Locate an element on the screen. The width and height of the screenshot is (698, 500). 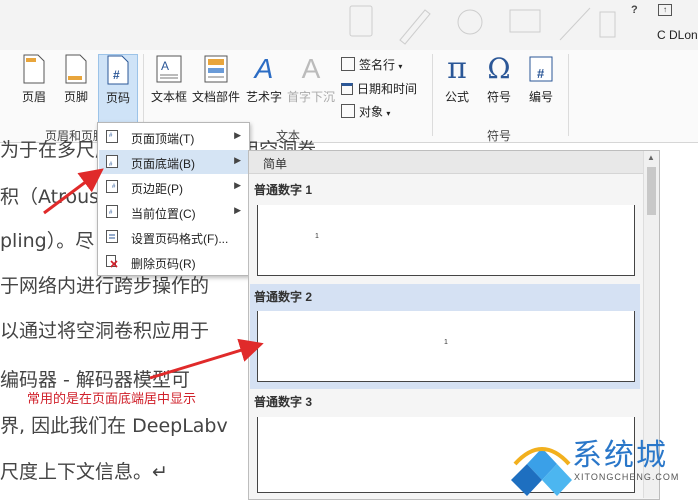
watermark-subtext: XITONGCHENG.COM is located at coordinates (627, 477).